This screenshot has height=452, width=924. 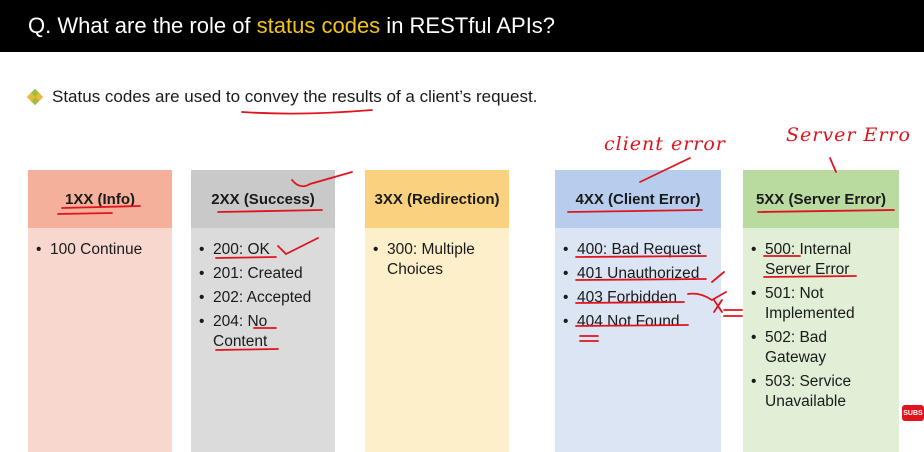 I want to click on column-header-1xx: 1XX (Info), so click(x=100, y=199).